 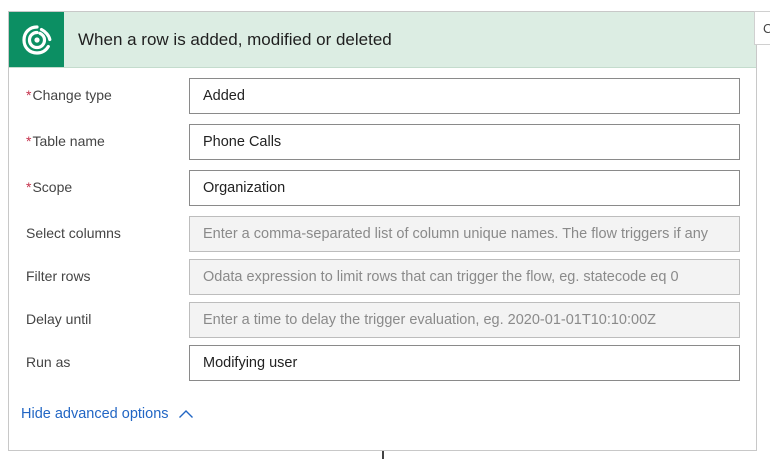 I want to click on filter-rows-label: Filter rows, so click(x=58, y=276).